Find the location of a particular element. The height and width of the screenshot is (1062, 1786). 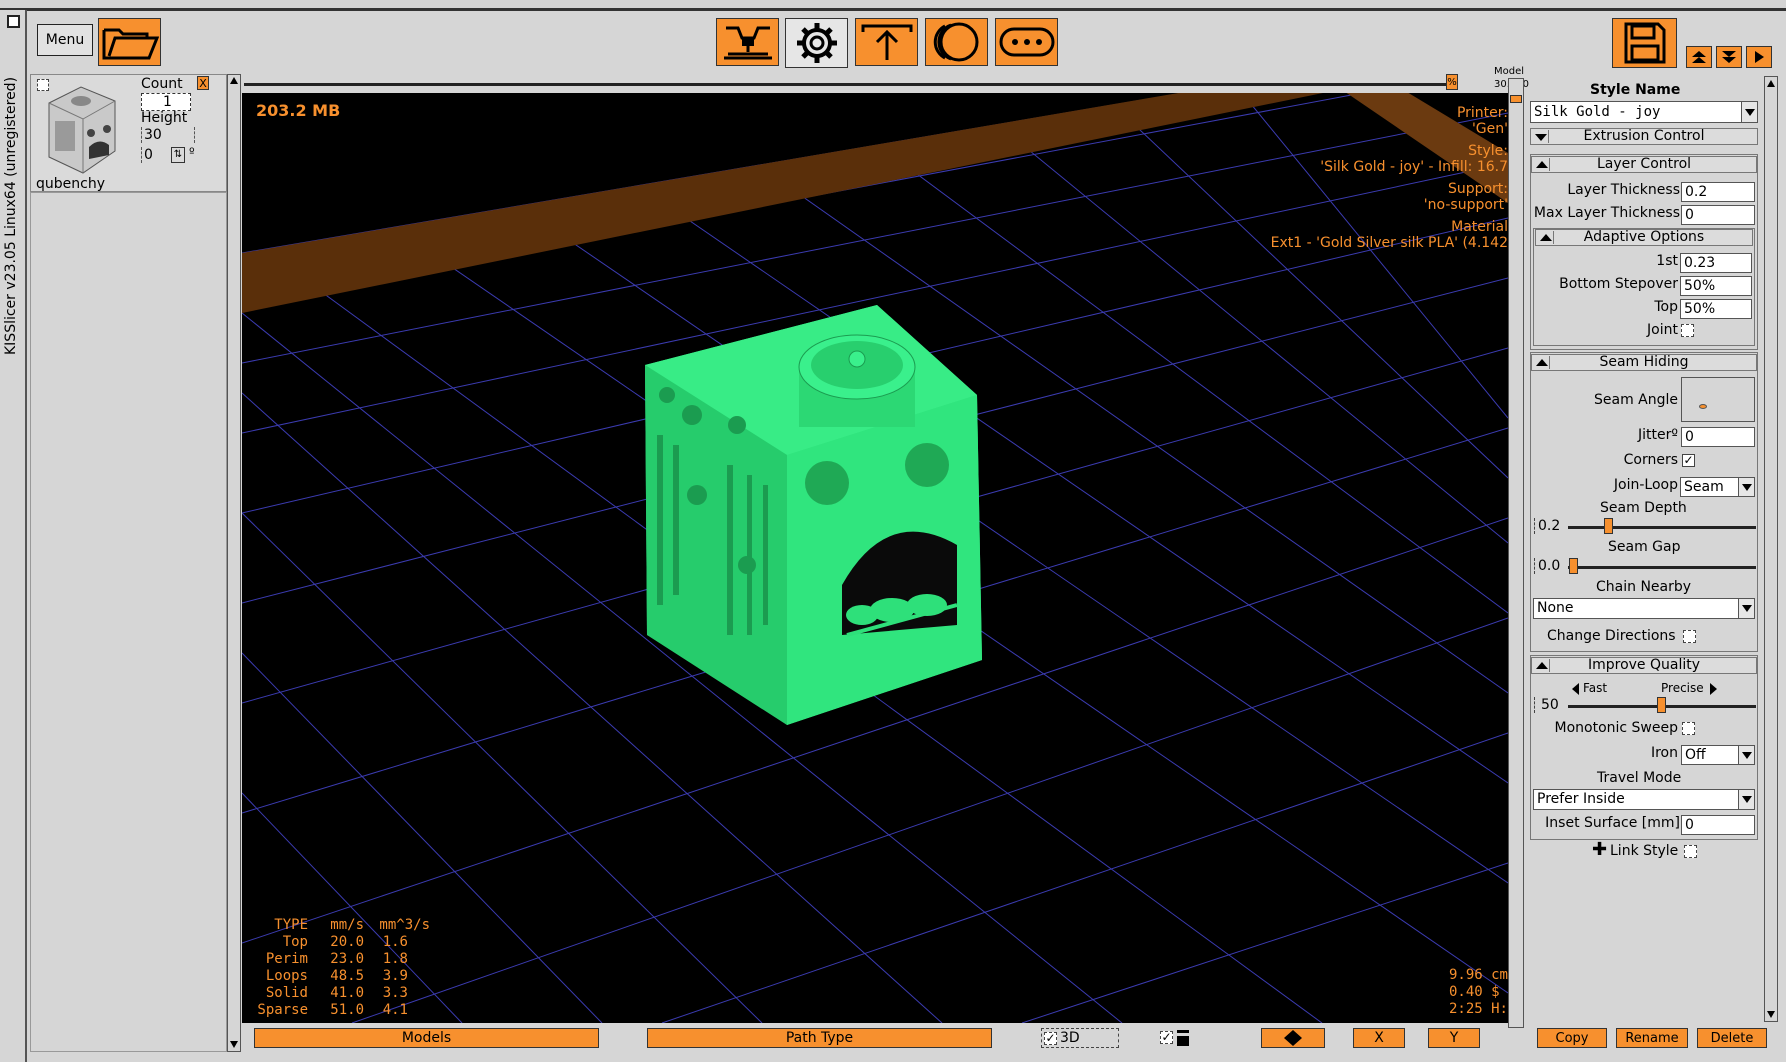

adaptive-options-header: Adaptive Options is located at coordinates (1644, 237).